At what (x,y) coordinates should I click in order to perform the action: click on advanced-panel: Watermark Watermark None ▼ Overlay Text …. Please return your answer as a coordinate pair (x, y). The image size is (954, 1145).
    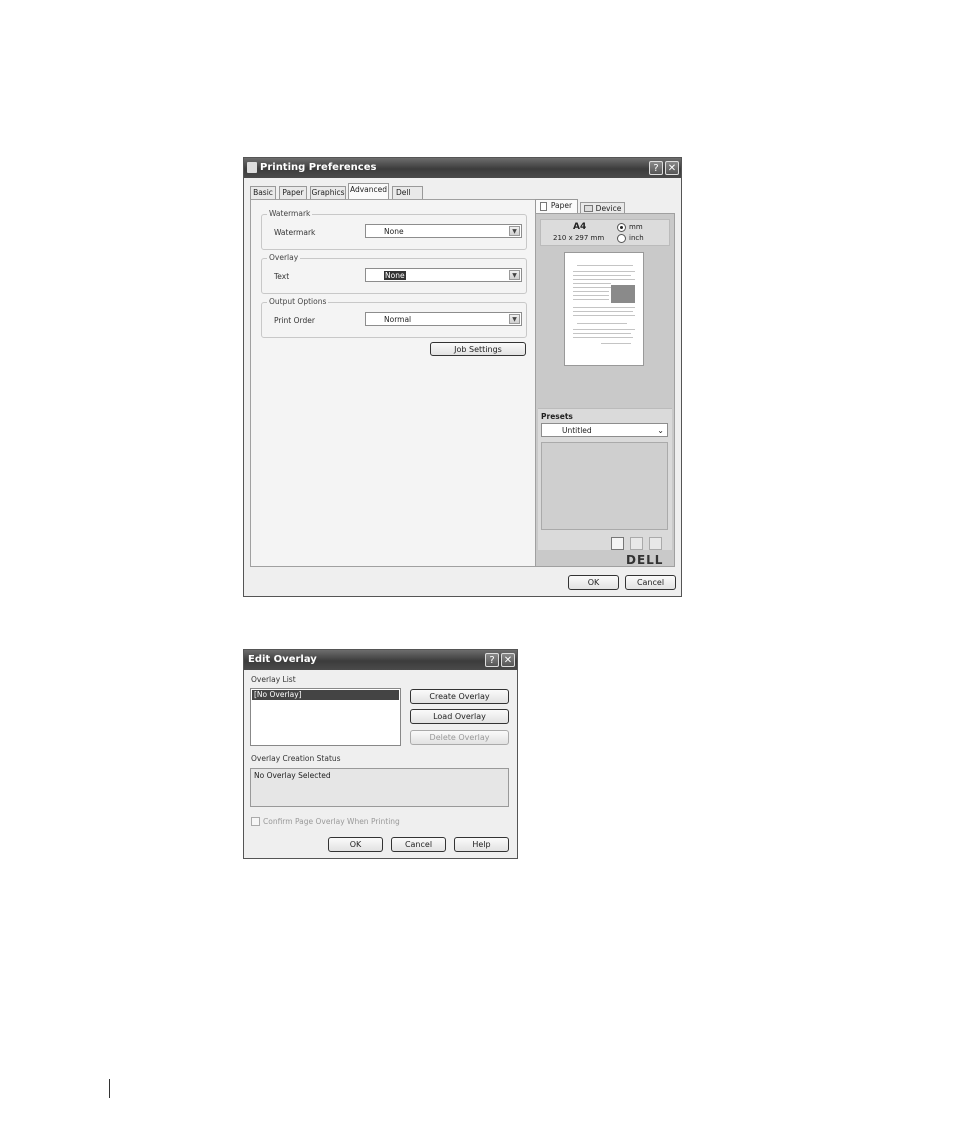
    Looking at the image, I should click on (393, 383).